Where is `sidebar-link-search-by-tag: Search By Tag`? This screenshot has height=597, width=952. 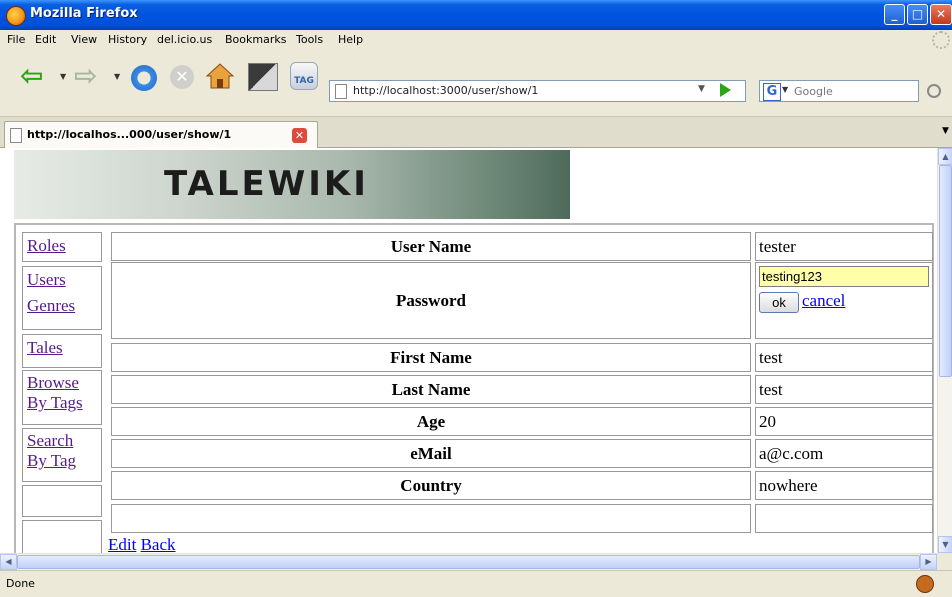 sidebar-link-search-by-tag: Search By Tag is located at coordinates (62, 451).